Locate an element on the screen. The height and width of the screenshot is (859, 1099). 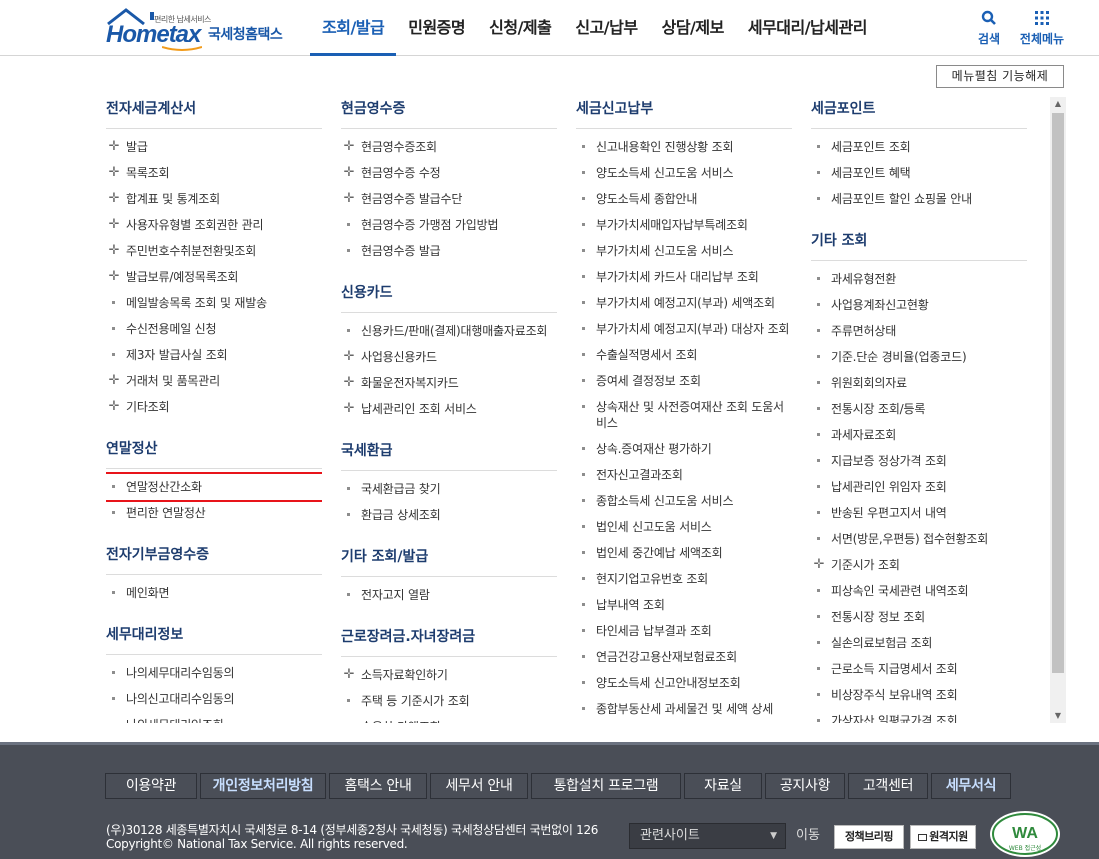
menu-item: ✛ 목록조회 is located at coordinates (214, 173).